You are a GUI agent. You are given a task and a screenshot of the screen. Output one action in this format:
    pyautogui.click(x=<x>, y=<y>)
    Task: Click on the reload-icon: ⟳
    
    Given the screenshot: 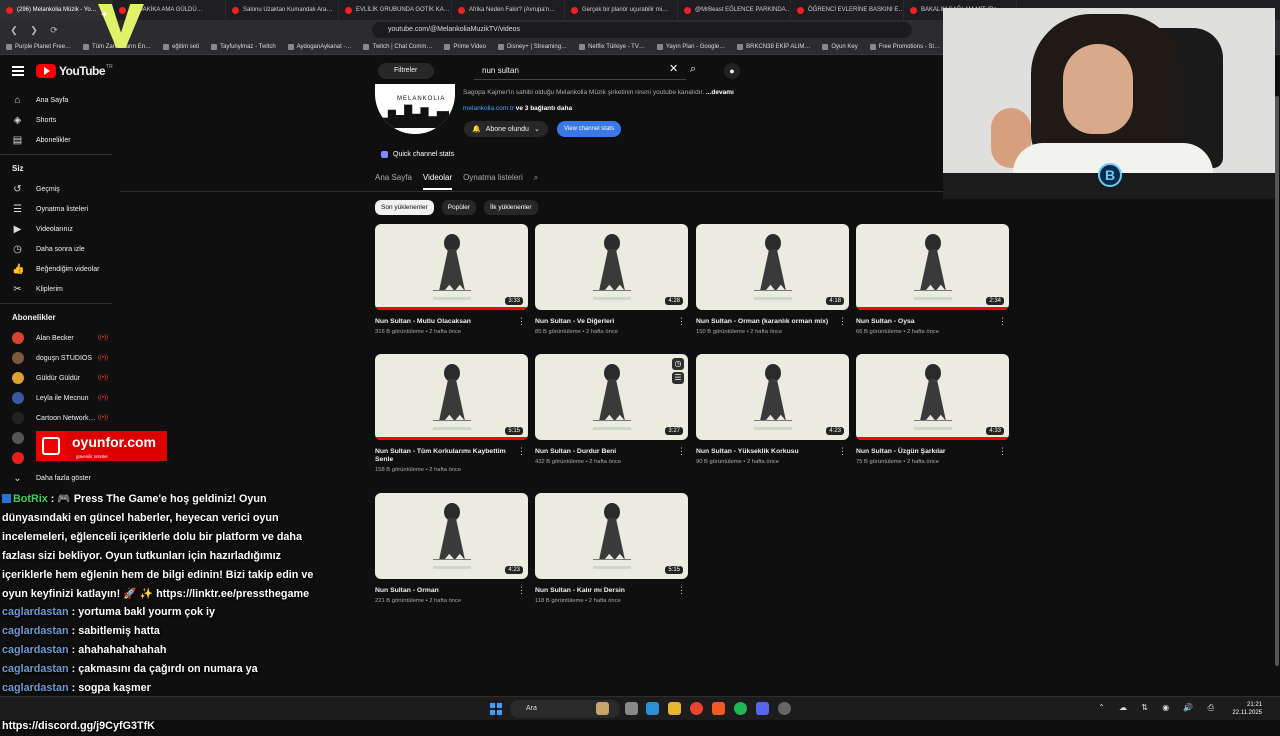 What is the action you would take?
    pyautogui.click(x=54, y=30)
    